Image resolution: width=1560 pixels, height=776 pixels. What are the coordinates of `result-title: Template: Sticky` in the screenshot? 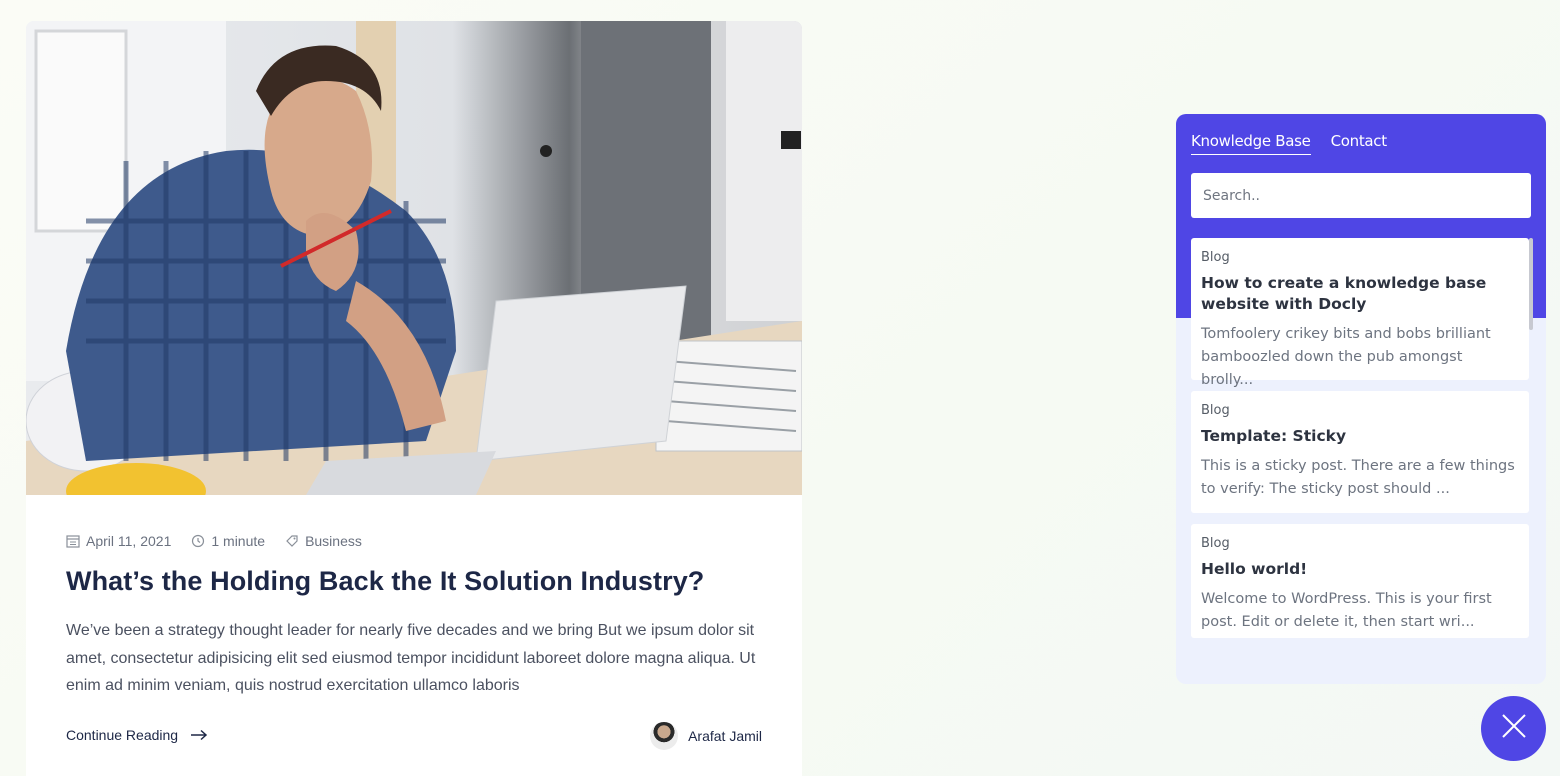 It's located at (1360, 436).